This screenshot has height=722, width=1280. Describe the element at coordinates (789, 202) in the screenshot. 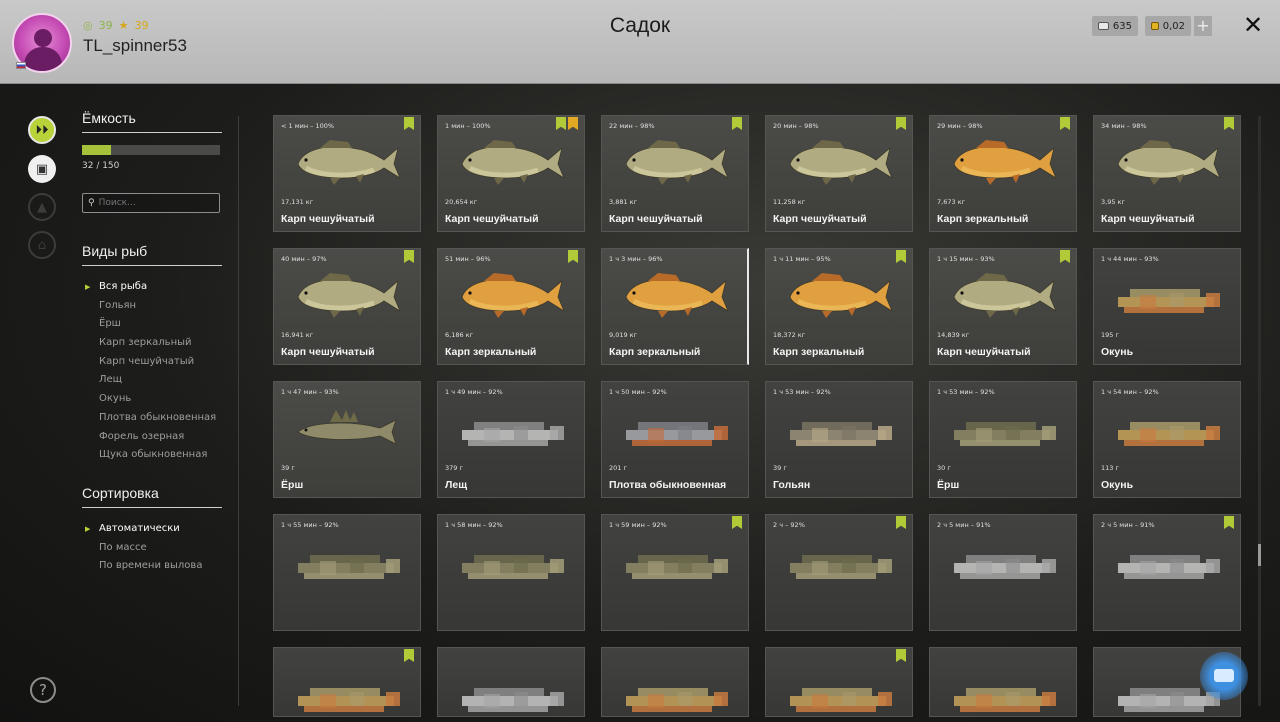

I see `fish-weight: 11,258 кг` at that location.